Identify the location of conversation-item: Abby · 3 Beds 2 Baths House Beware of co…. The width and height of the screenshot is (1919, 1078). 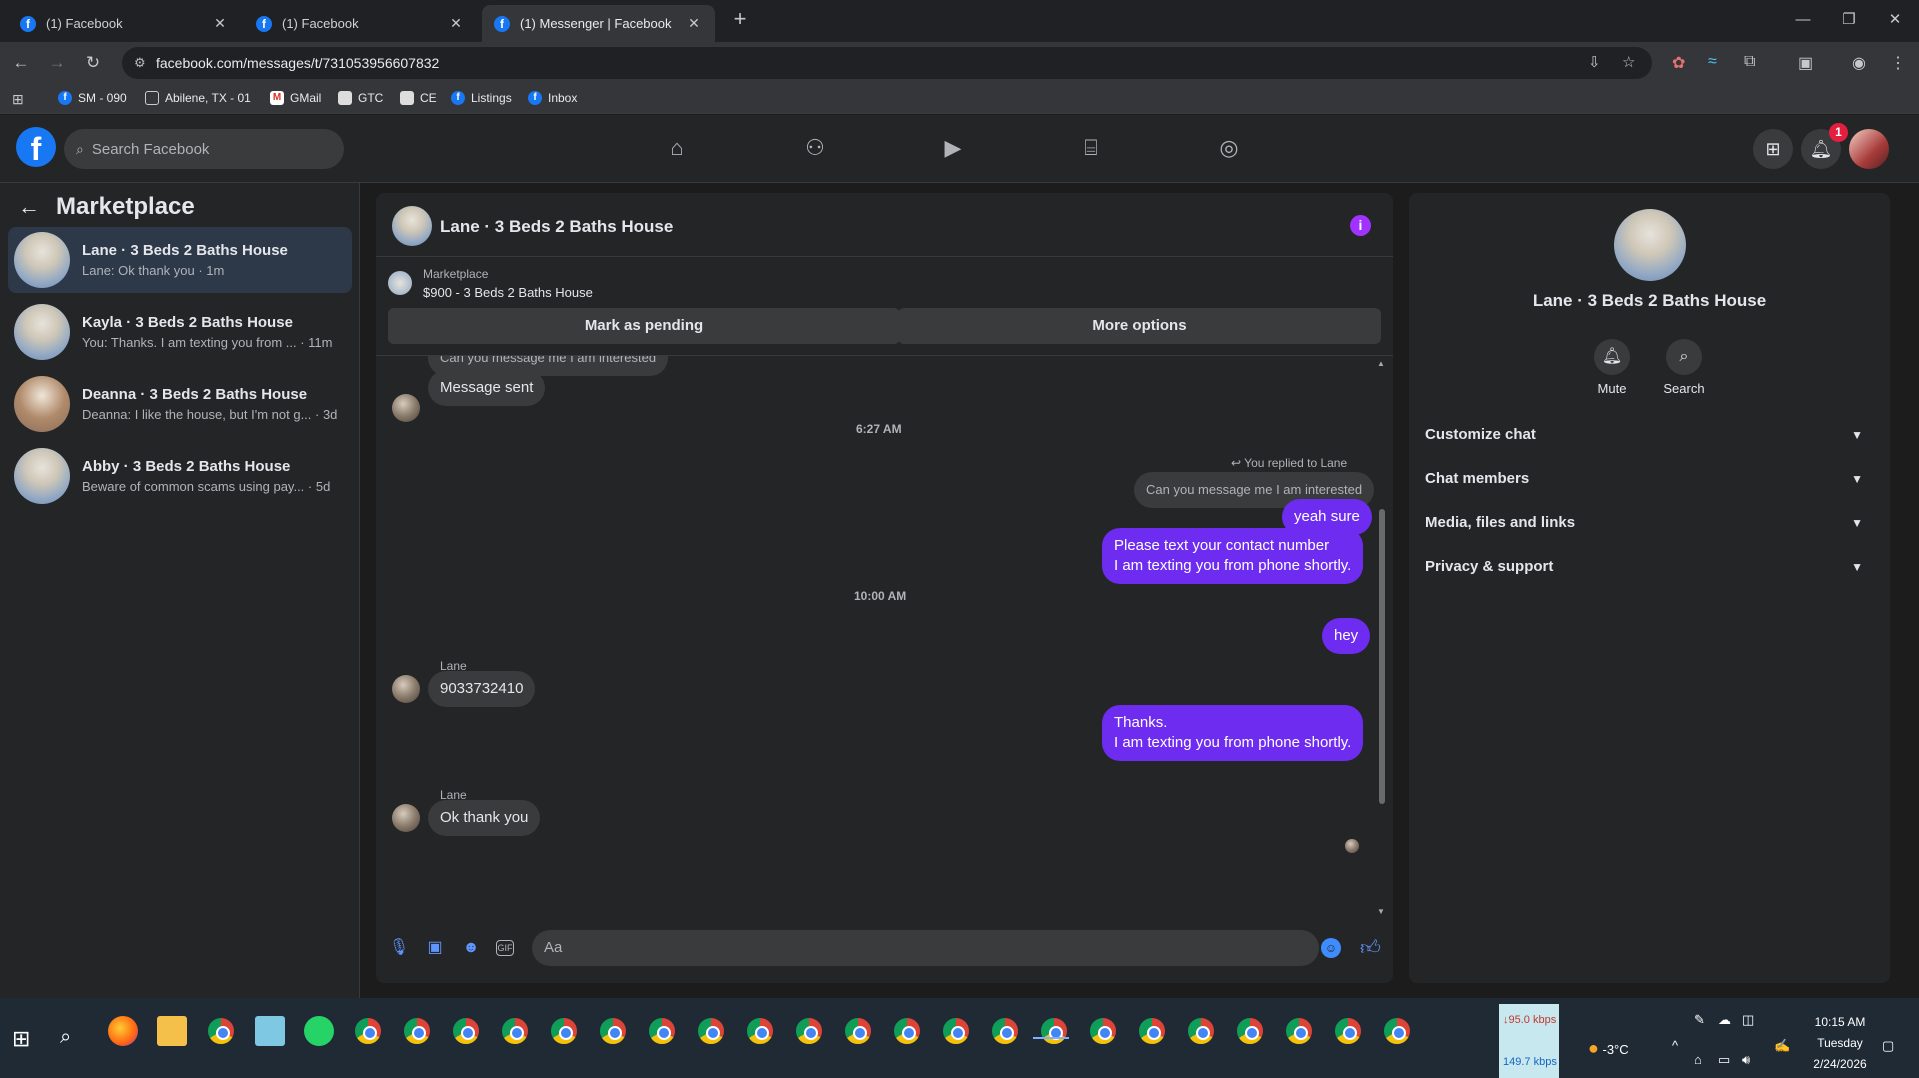
(180, 476).